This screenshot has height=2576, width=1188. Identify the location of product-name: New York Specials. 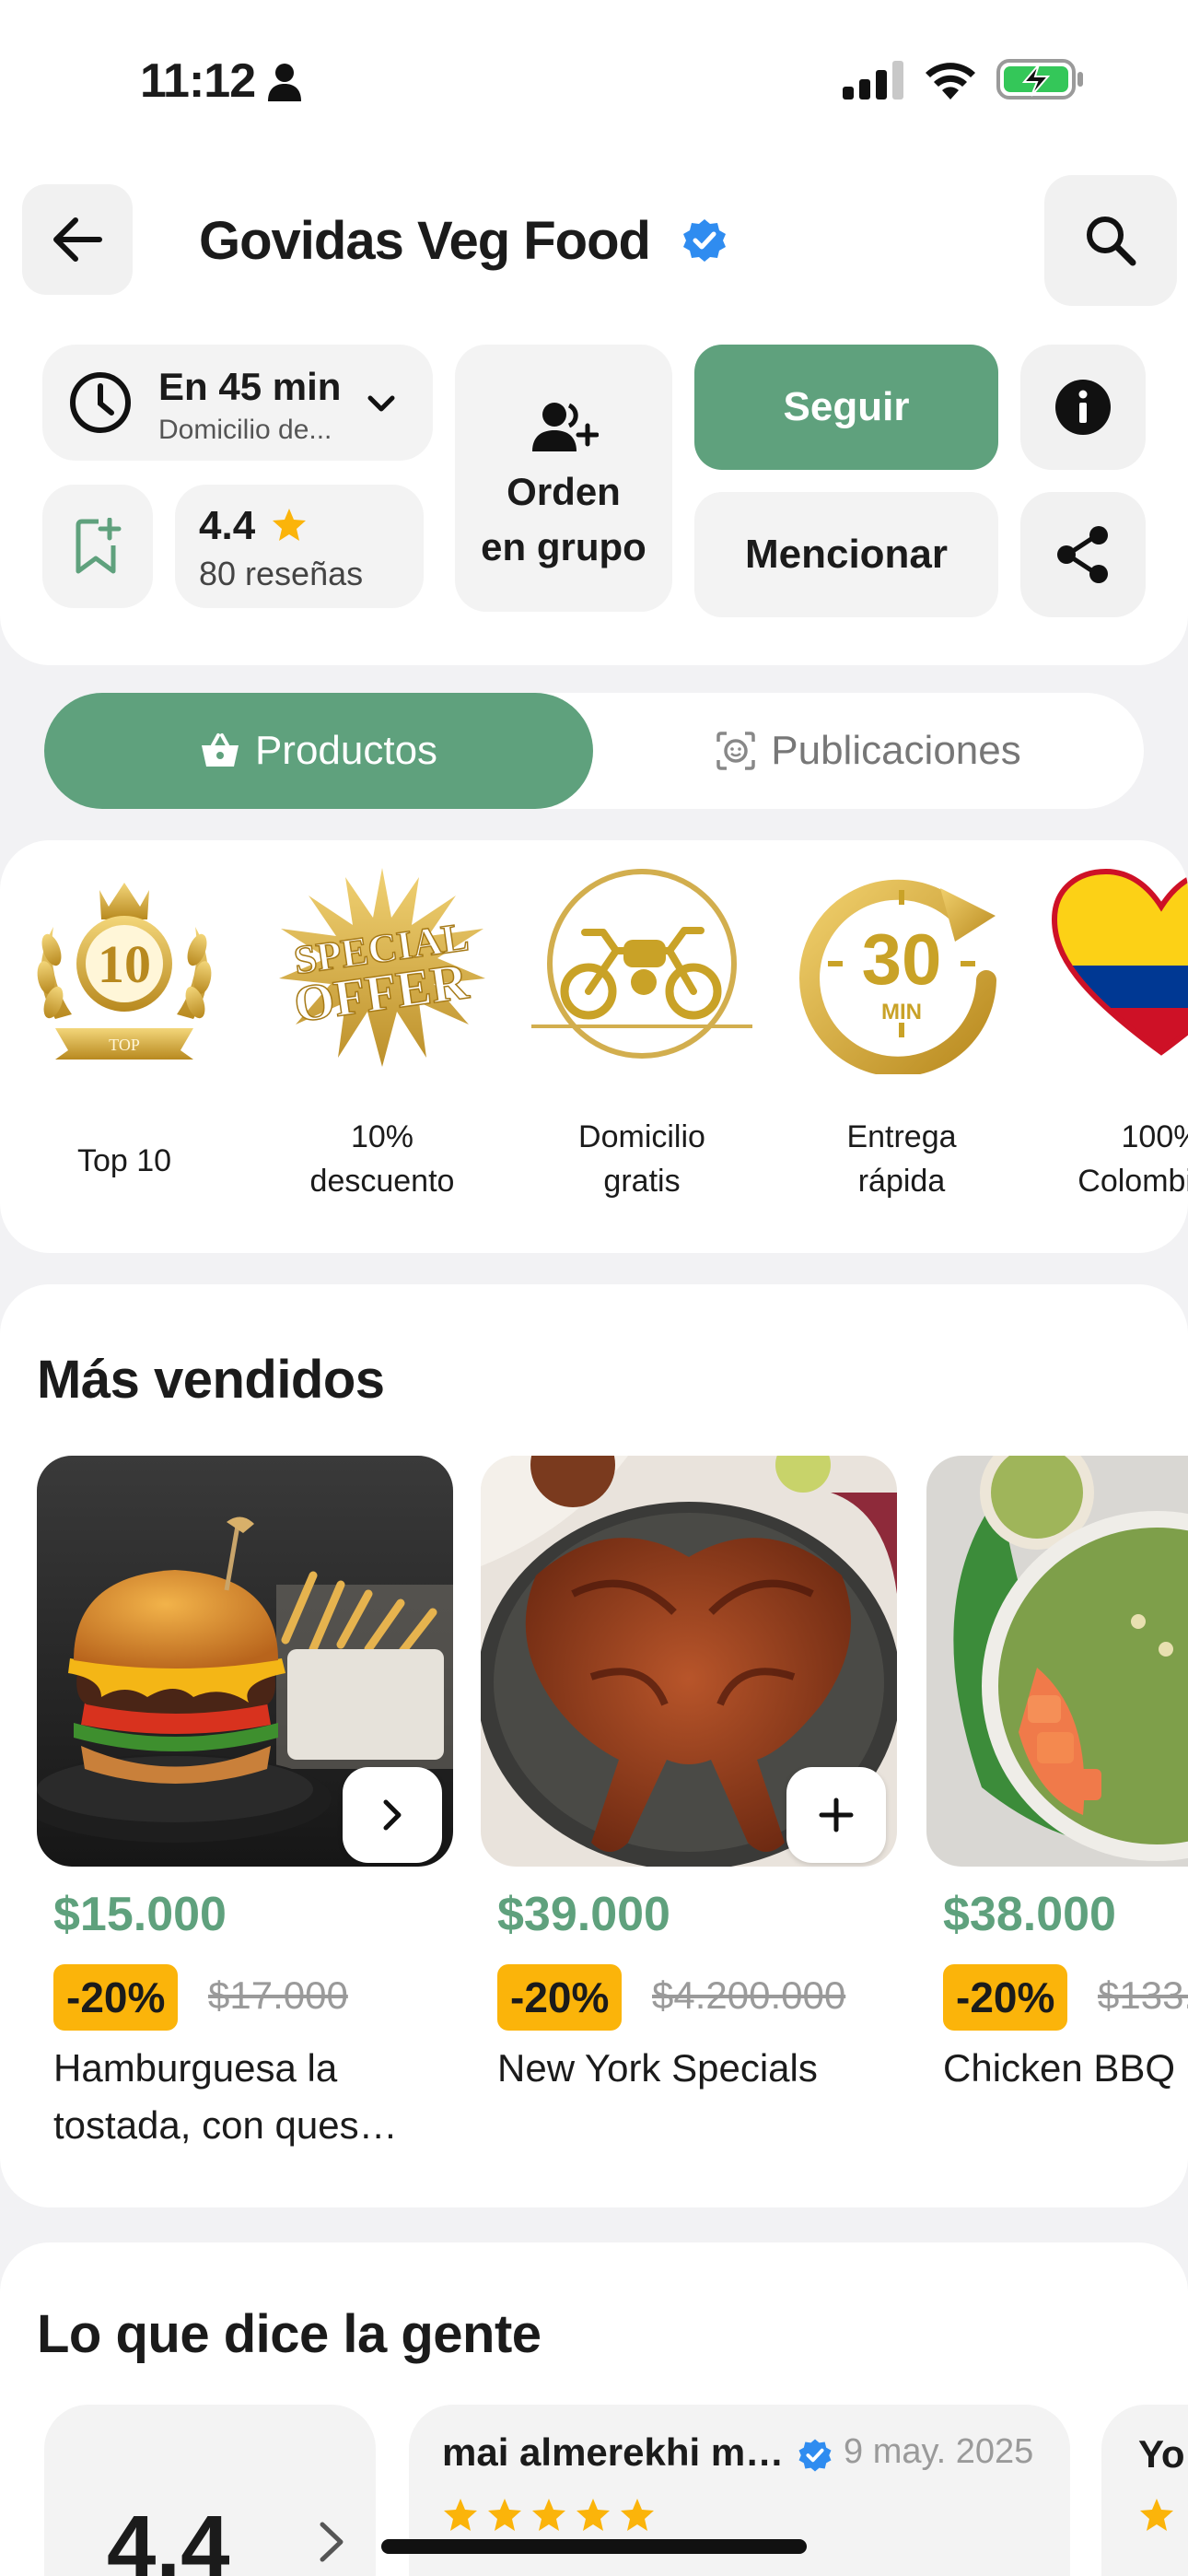
(657, 2068).